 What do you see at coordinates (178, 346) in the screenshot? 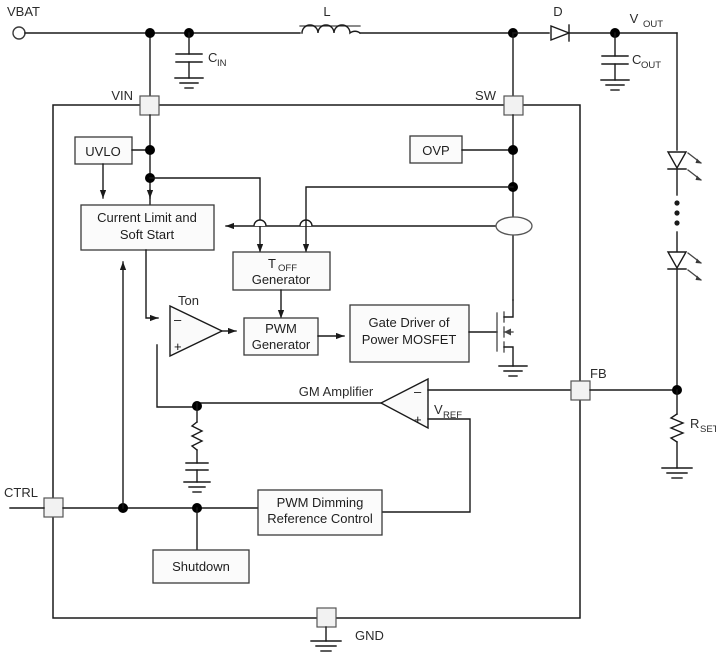
I see `ton-comparator-plus: +` at bounding box center [178, 346].